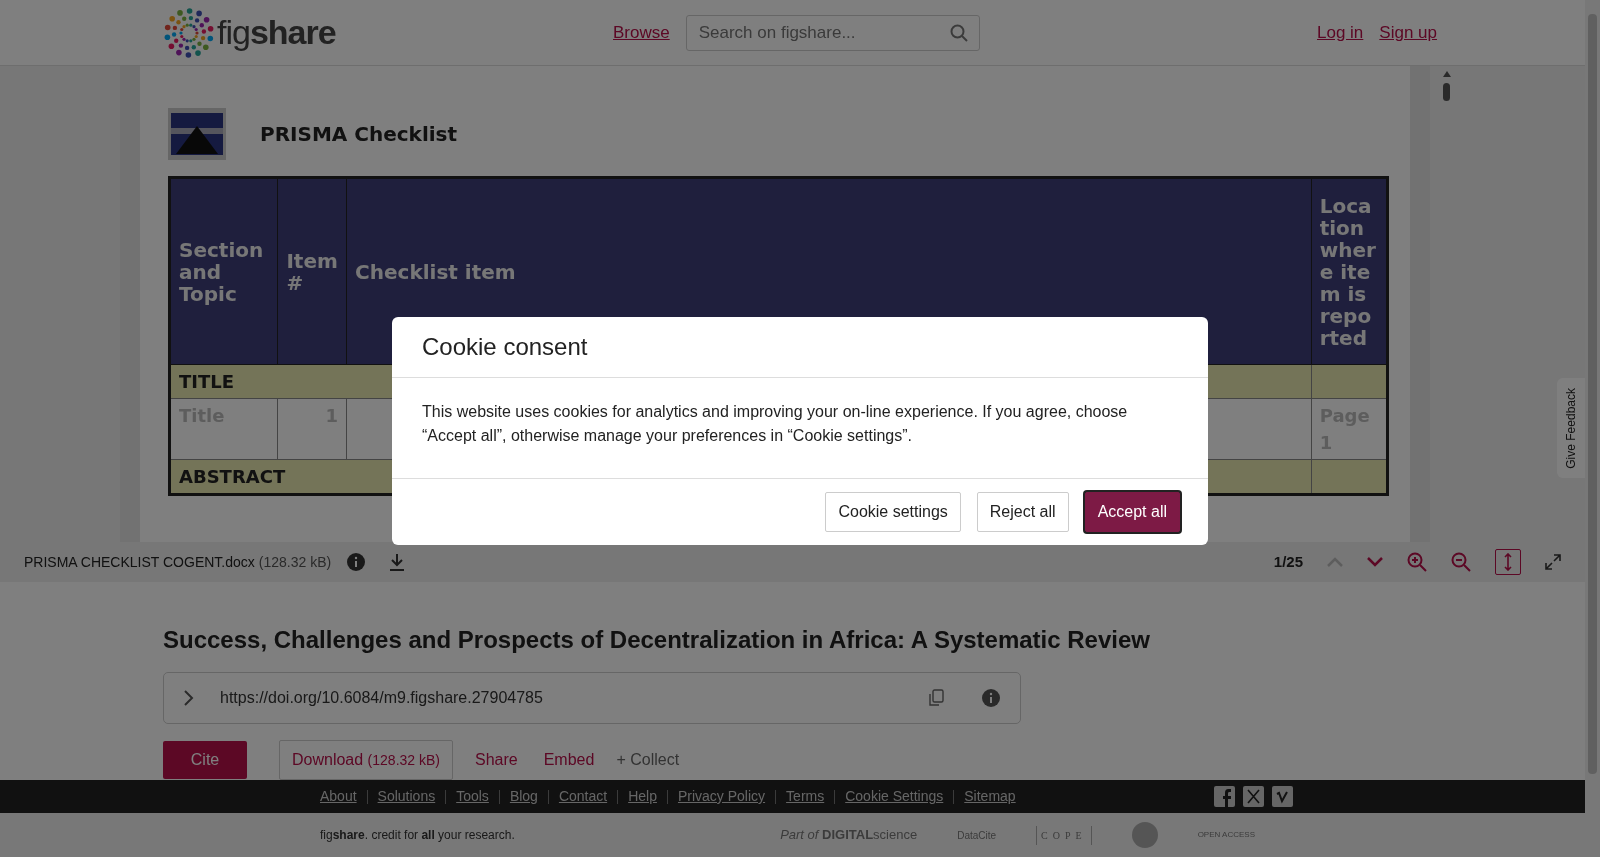  Describe the element at coordinates (1592, 428) in the screenshot. I see `page-scrollbar` at that location.